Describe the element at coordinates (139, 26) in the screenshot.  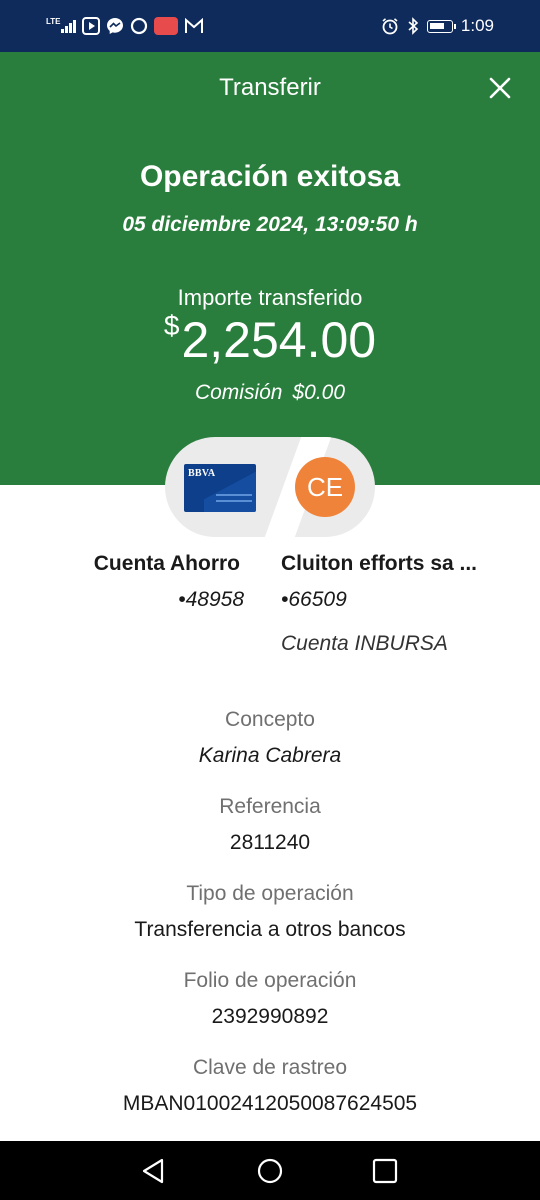
I see `circle-icon` at that location.